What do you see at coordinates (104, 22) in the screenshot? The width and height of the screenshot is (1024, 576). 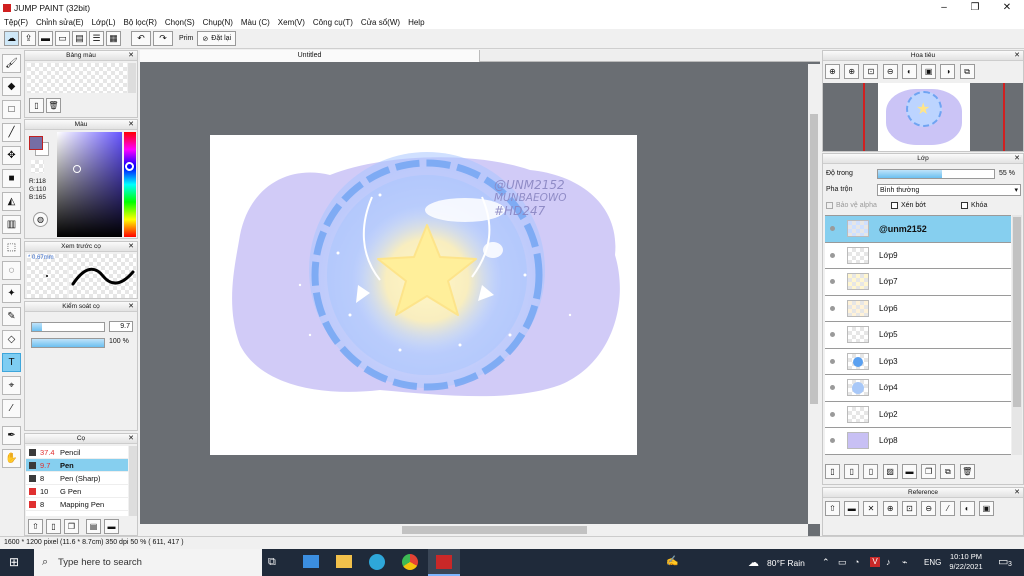 I see `menu-layer: Lớp(L)` at bounding box center [104, 22].